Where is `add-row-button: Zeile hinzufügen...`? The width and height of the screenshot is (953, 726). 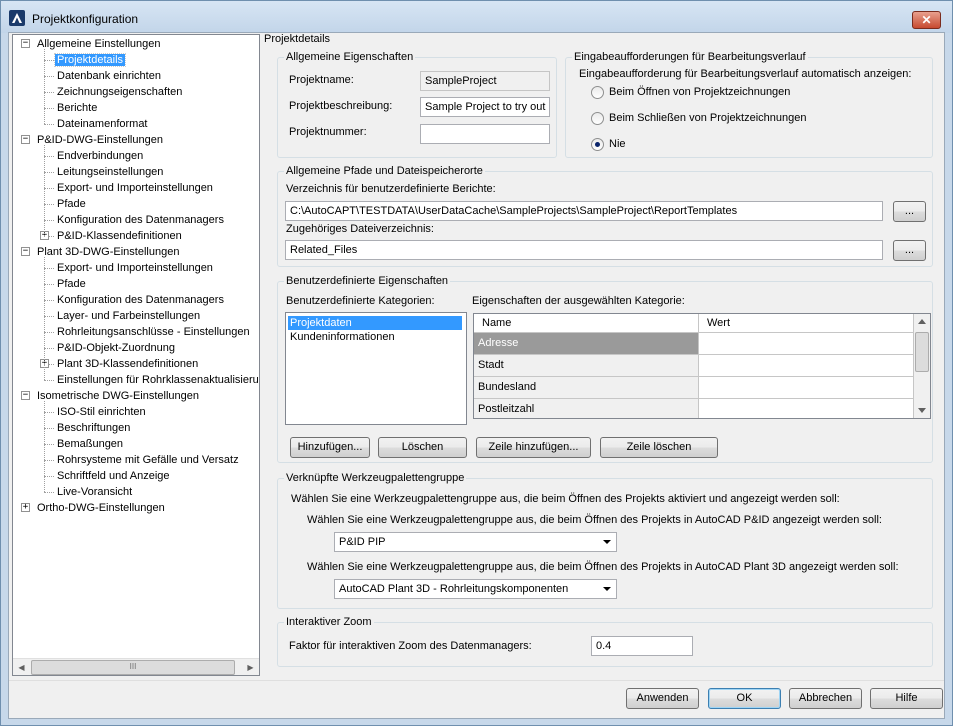 add-row-button: Zeile hinzufügen... is located at coordinates (533, 447).